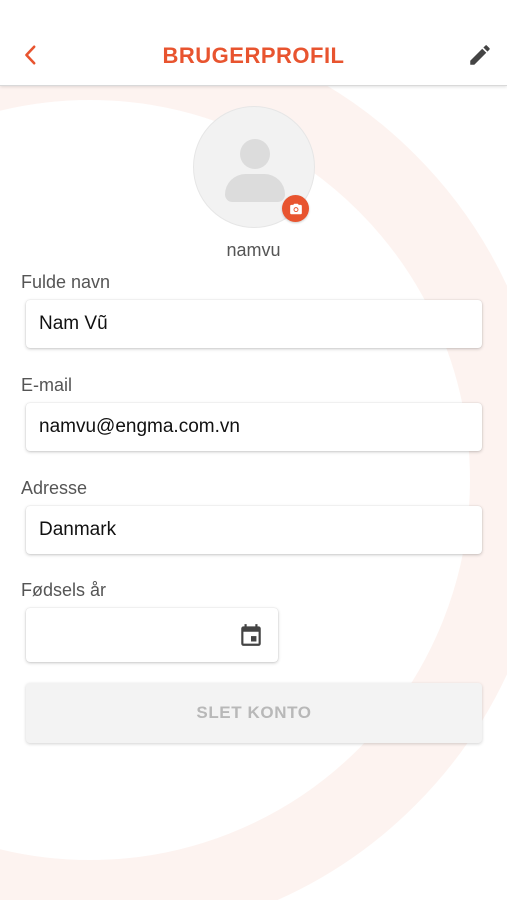 The image size is (507, 900). Describe the element at coordinates (255, 188) in the screenshot. I see `avatar-body-shape` at that location.